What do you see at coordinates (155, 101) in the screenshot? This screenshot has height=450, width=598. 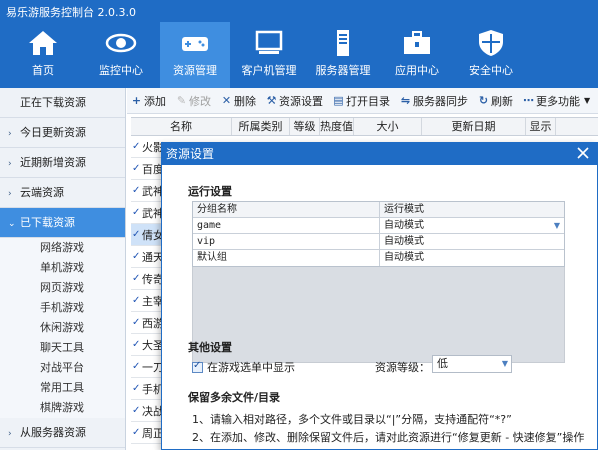 I see `add-label: 添加` at bounding box center [155, 101].